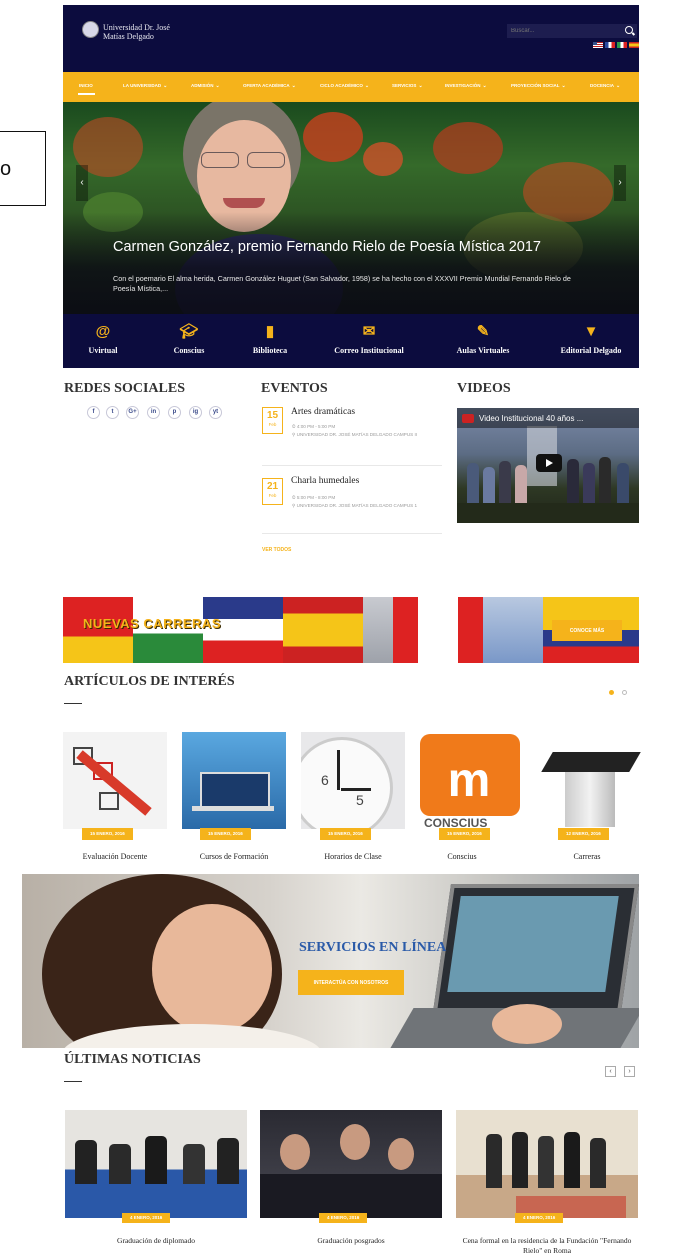 The image size is (679, 1256). What do you see at coordinates (215, 412) in the screenshot?
I see `youtube-icon: yt` at bounding box center [215, 412].